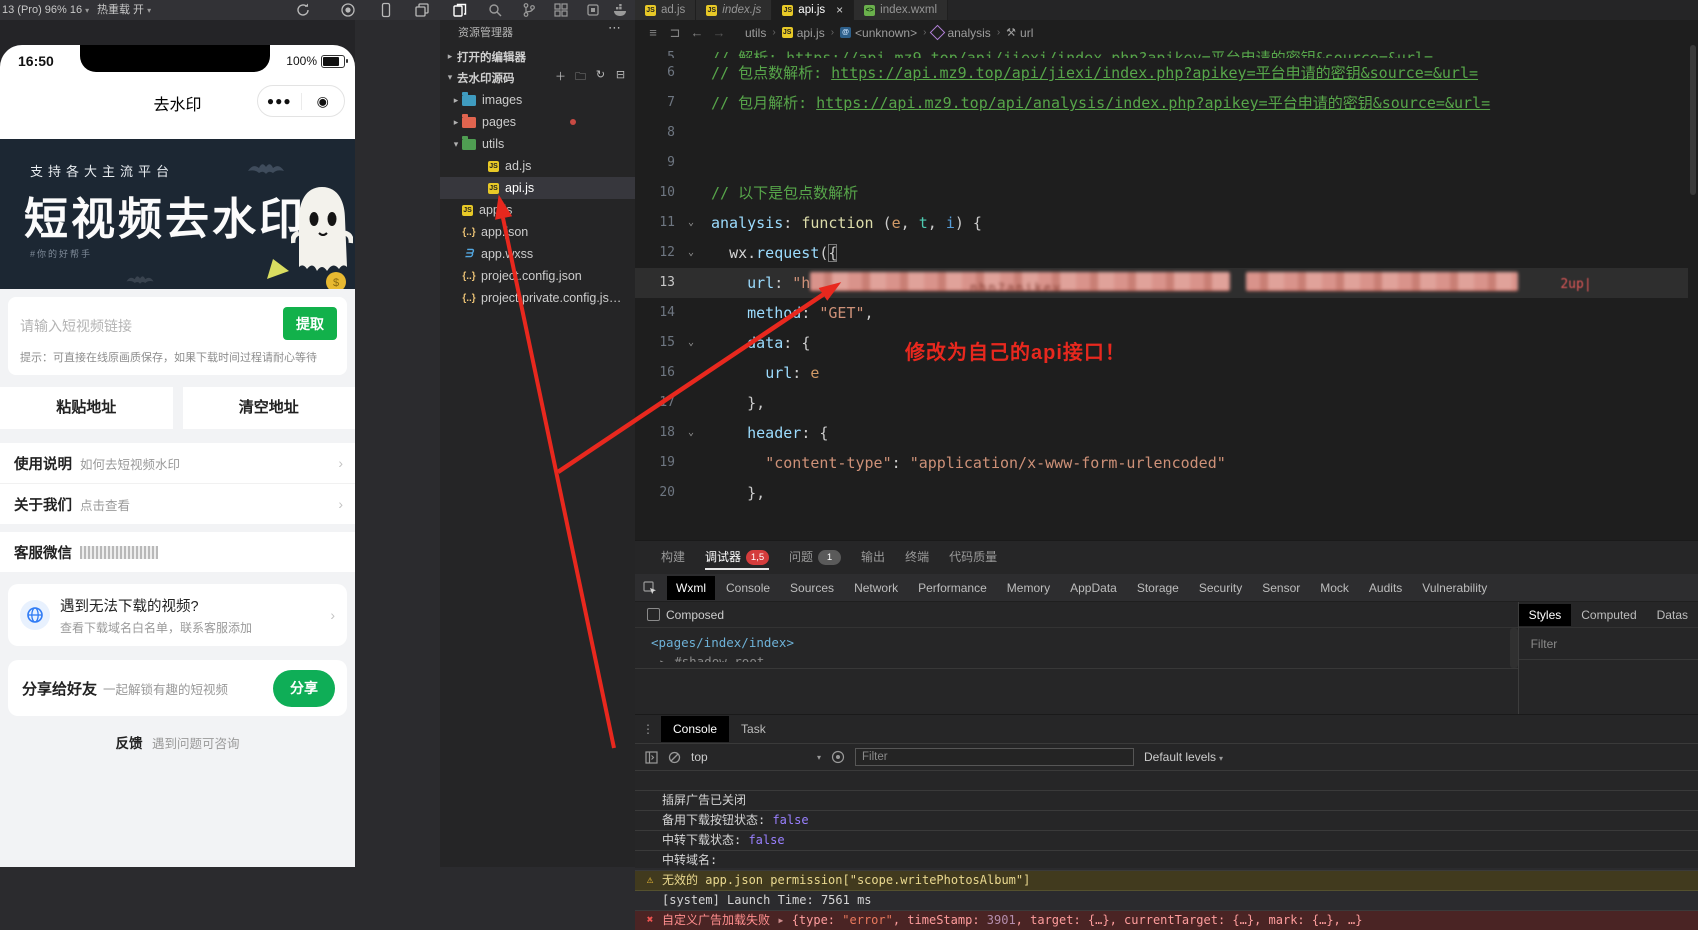 This screenshot has height=930, width=1698. What do you see at coordinates (422, 10) in the screenshot?
I see `multi-window-icon` at bounding box center [422, 10].